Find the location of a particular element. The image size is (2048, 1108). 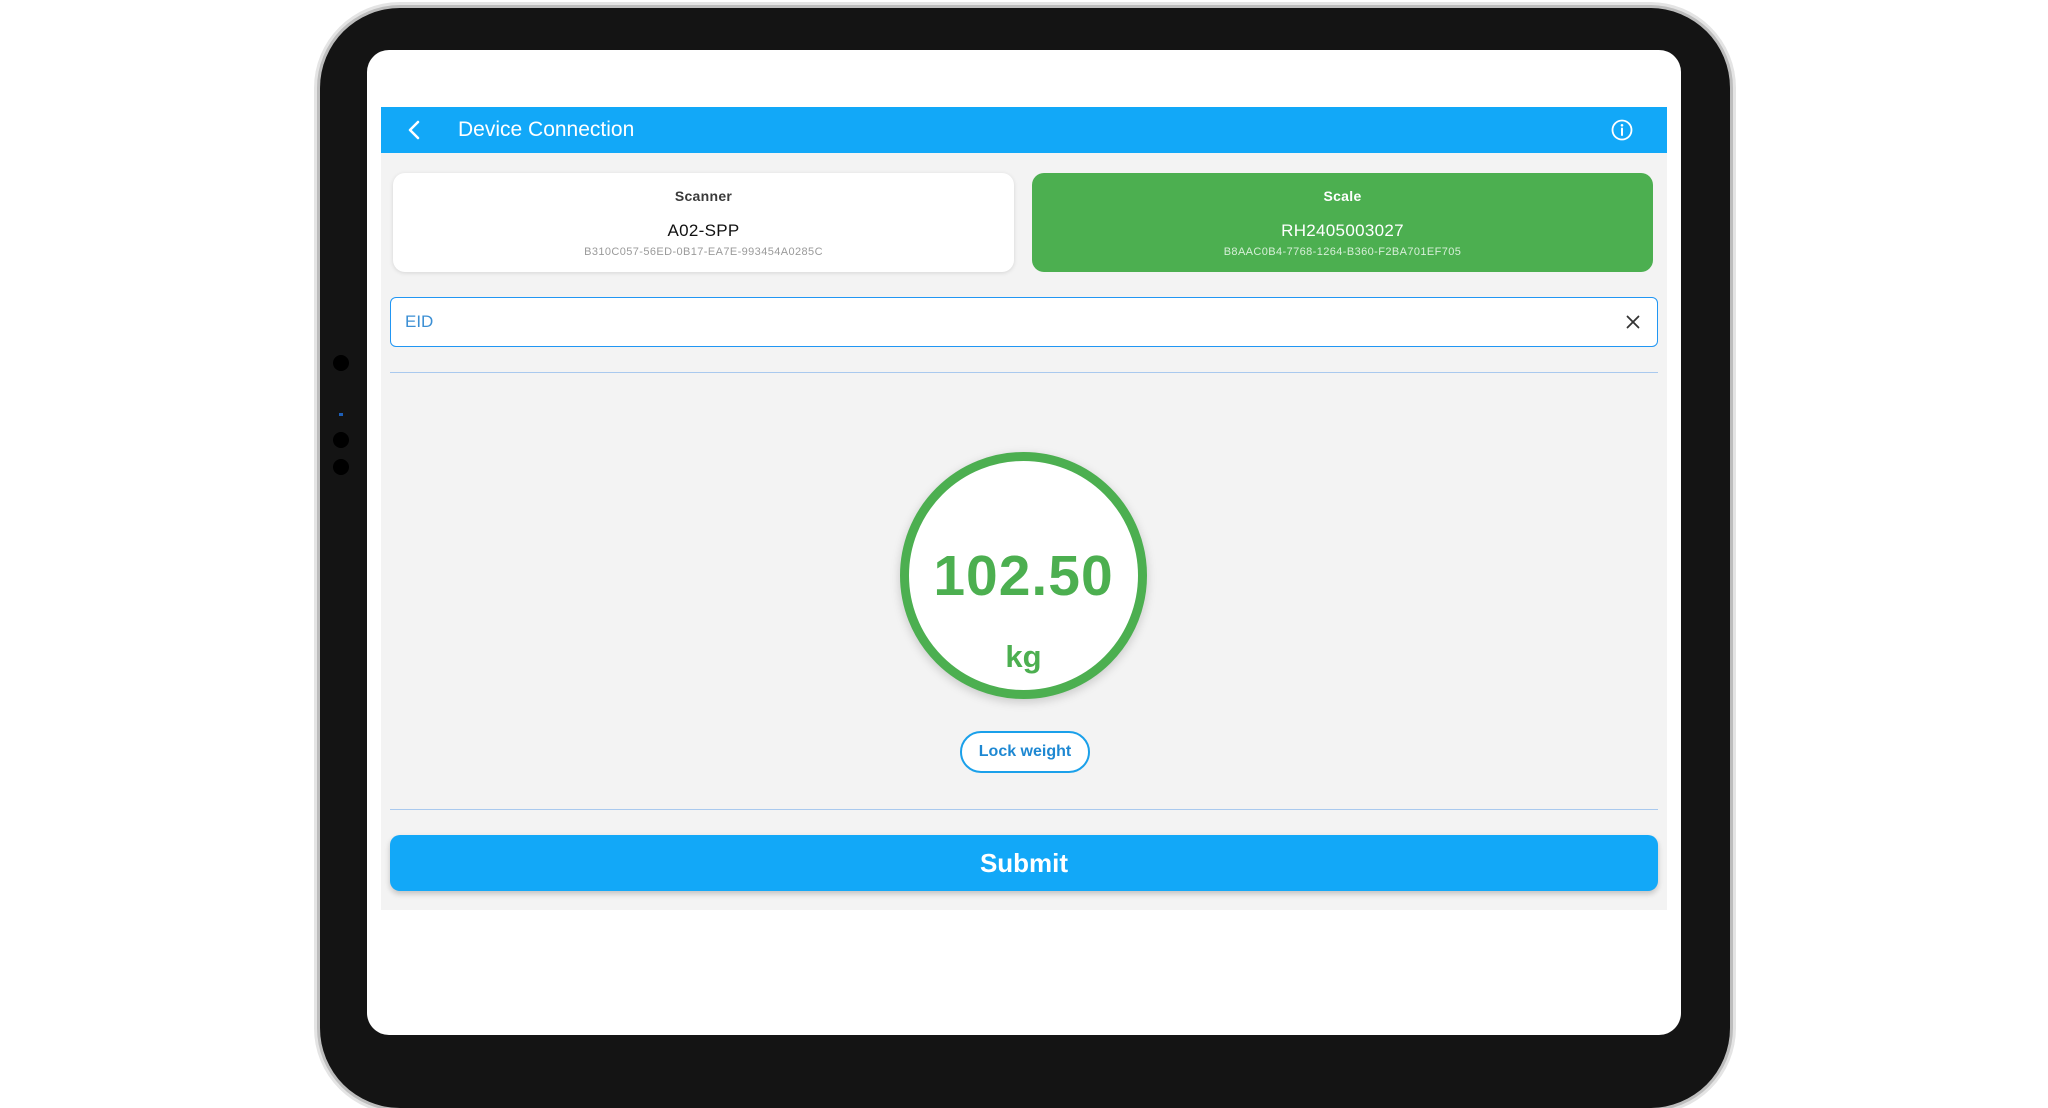

weight-display: 102.50 kg is located at coordinates (1023, 575).